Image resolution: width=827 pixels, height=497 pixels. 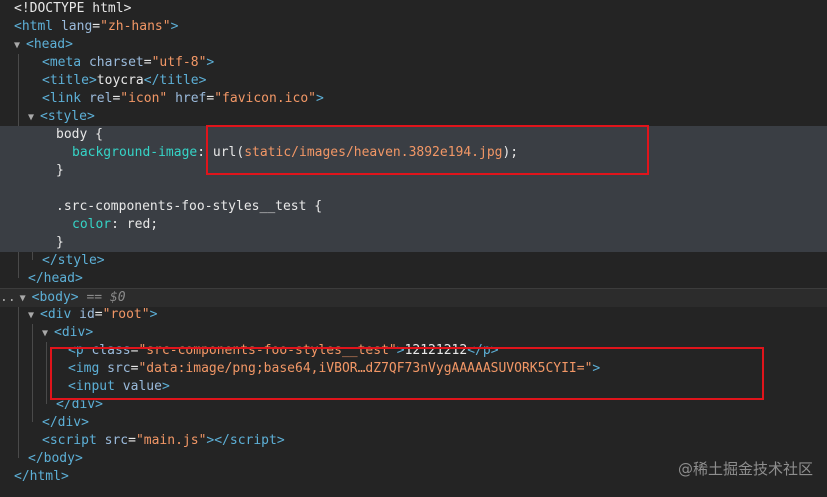 What do you see at coordinates (413, 315) in the screenshot?
I see `root-div-node: ▼ <div id="root">` at bounding box center [413, 315].